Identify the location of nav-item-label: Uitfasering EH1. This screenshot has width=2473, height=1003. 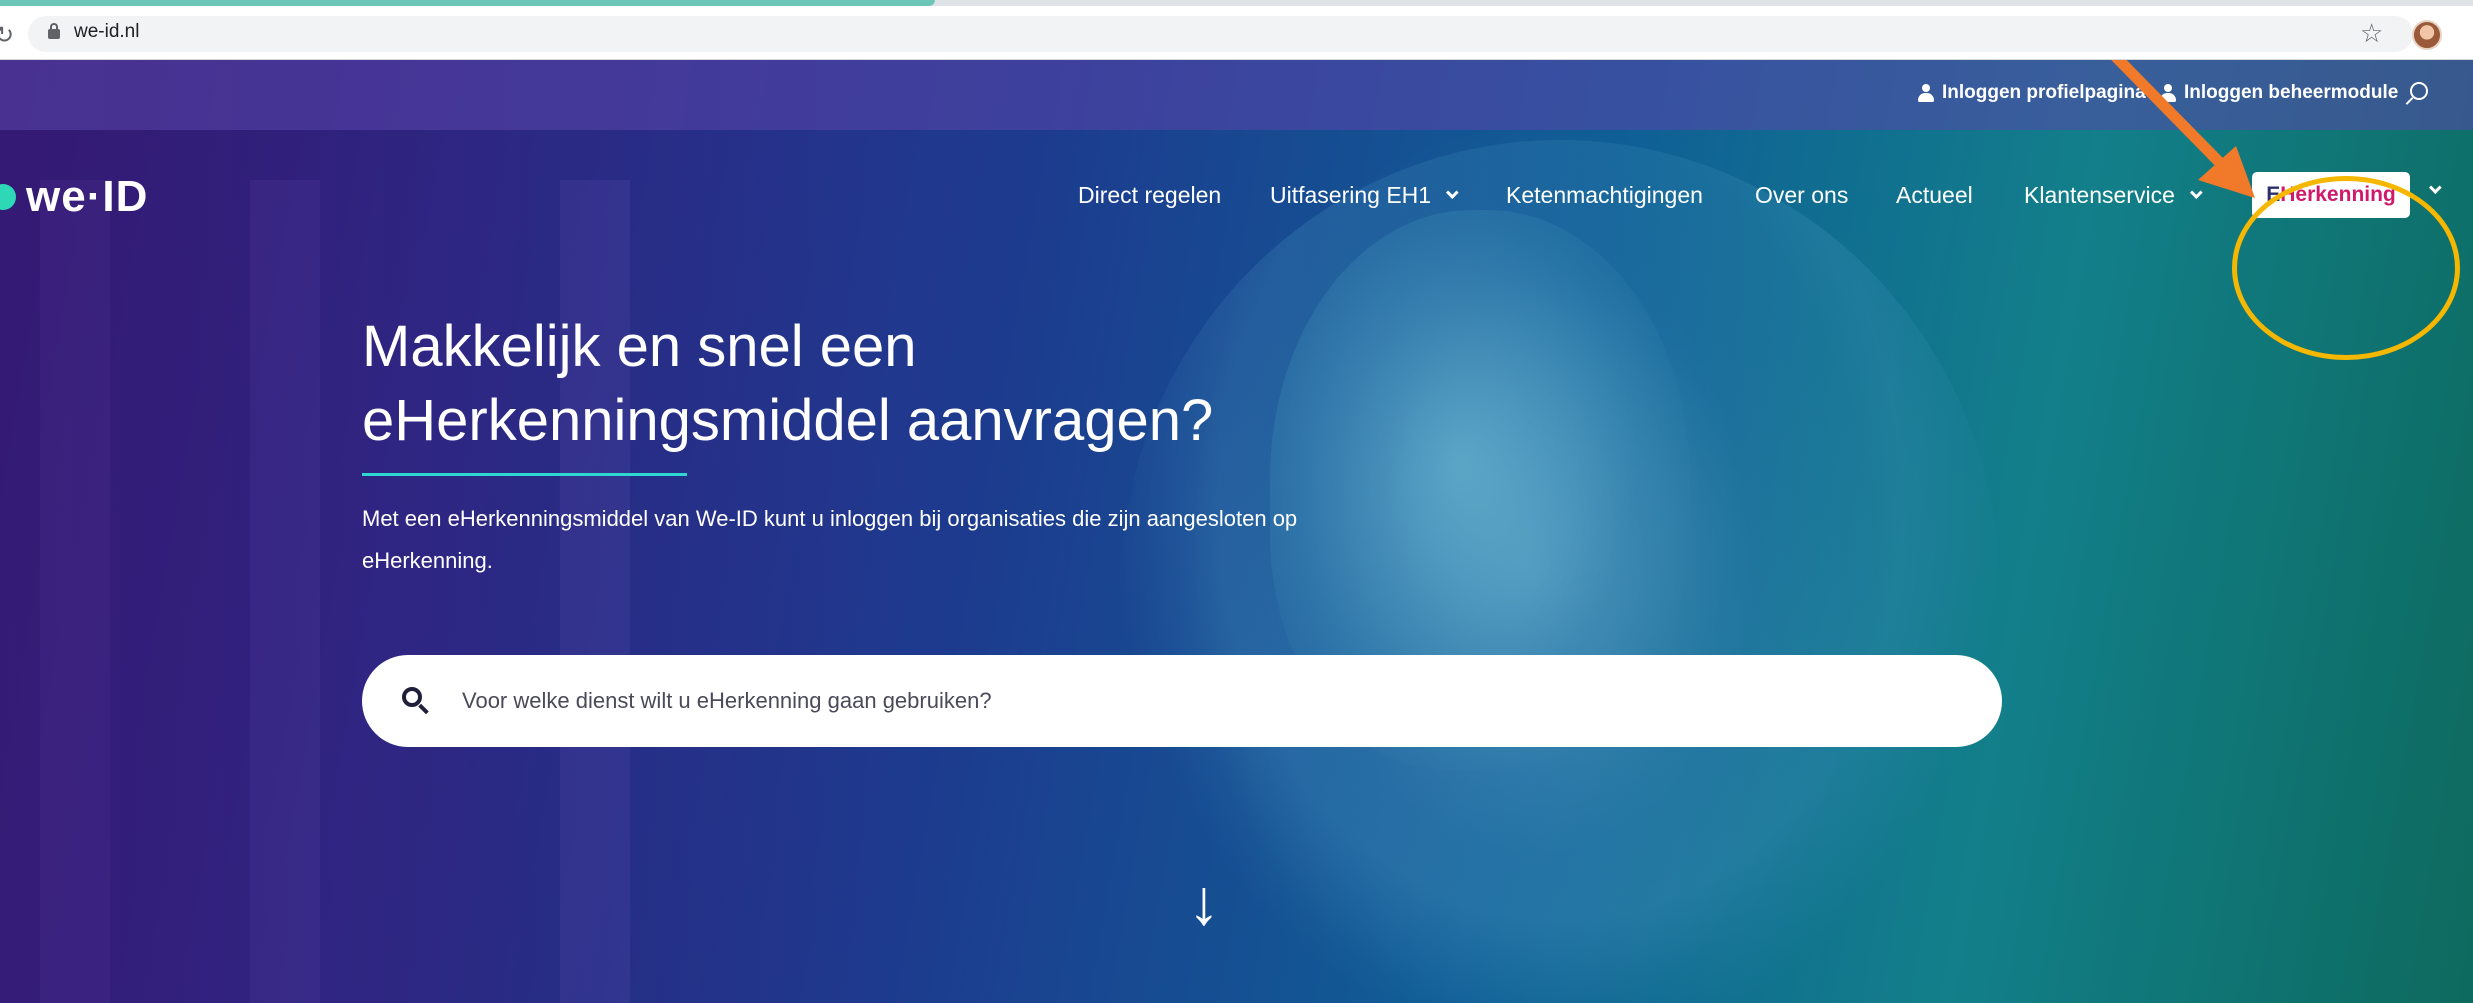
(1351, 195).